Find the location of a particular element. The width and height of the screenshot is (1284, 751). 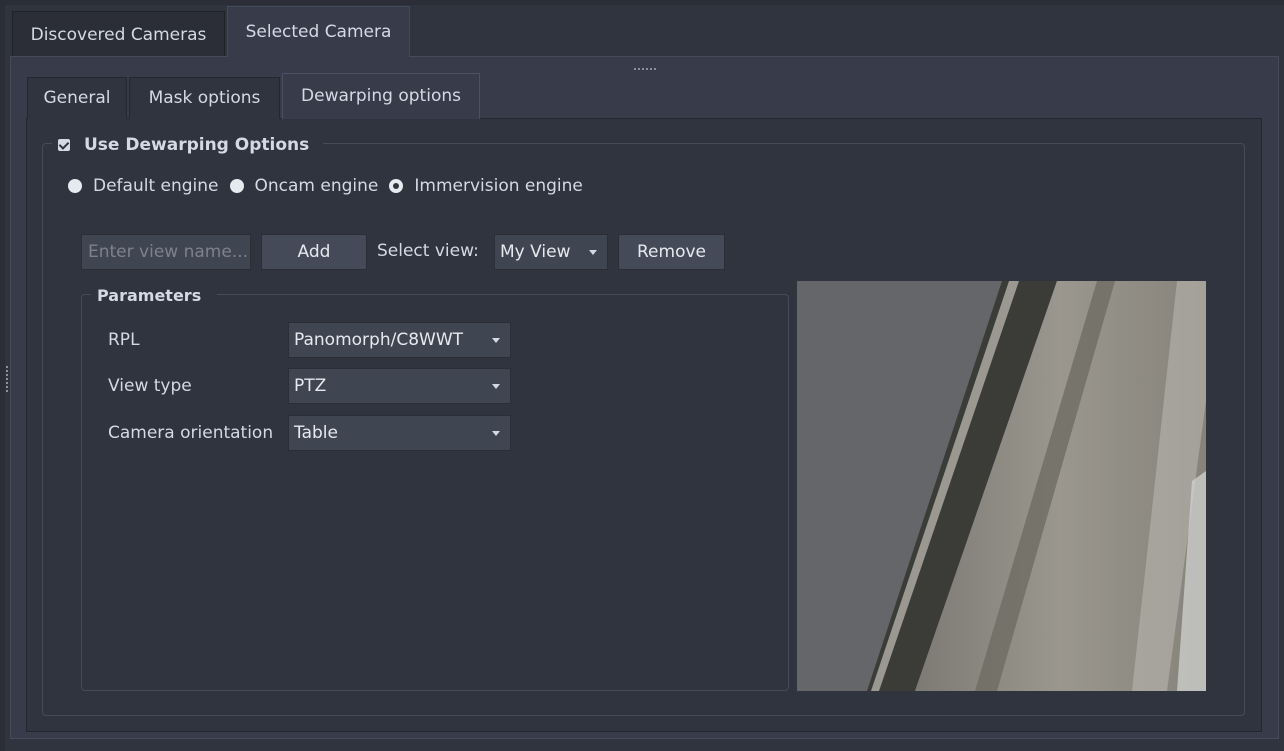

camera-orientation-label: Camera orientation is located at coordinates (191, 433).